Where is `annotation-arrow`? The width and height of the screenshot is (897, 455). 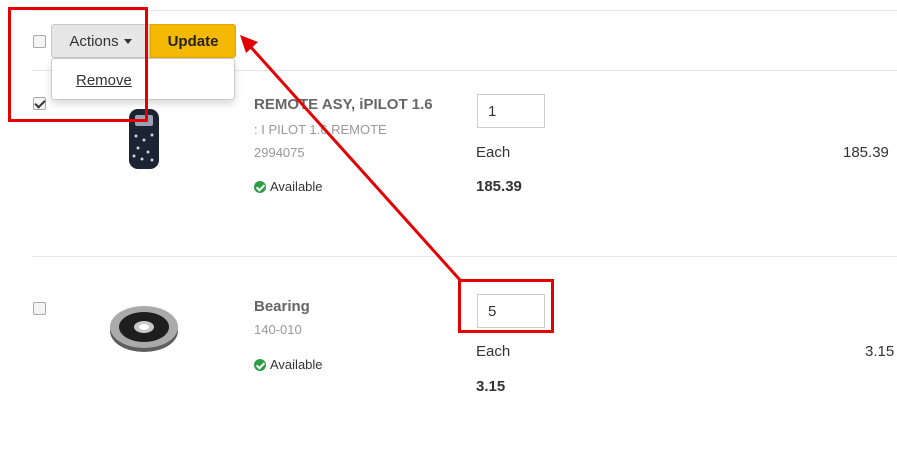 annotation-arrow is located at coordinates (351, 158).